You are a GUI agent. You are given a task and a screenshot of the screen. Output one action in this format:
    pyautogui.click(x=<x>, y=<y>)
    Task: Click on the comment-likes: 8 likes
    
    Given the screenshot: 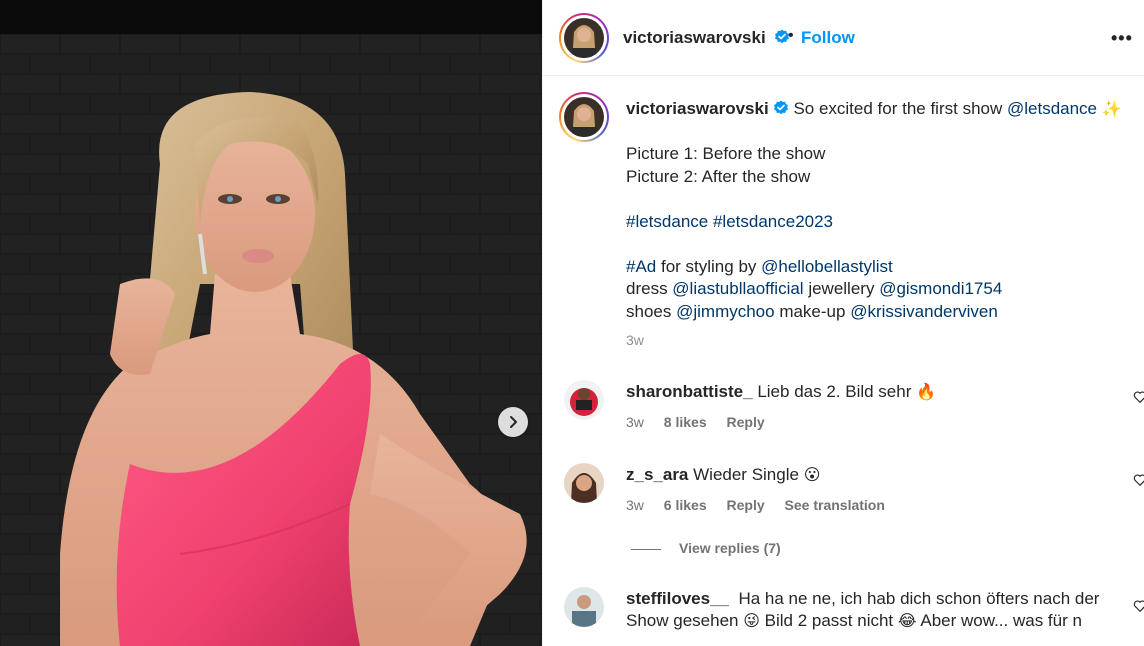 What is the action you would take?
    pyautogui.click(x=685, y=422)
    